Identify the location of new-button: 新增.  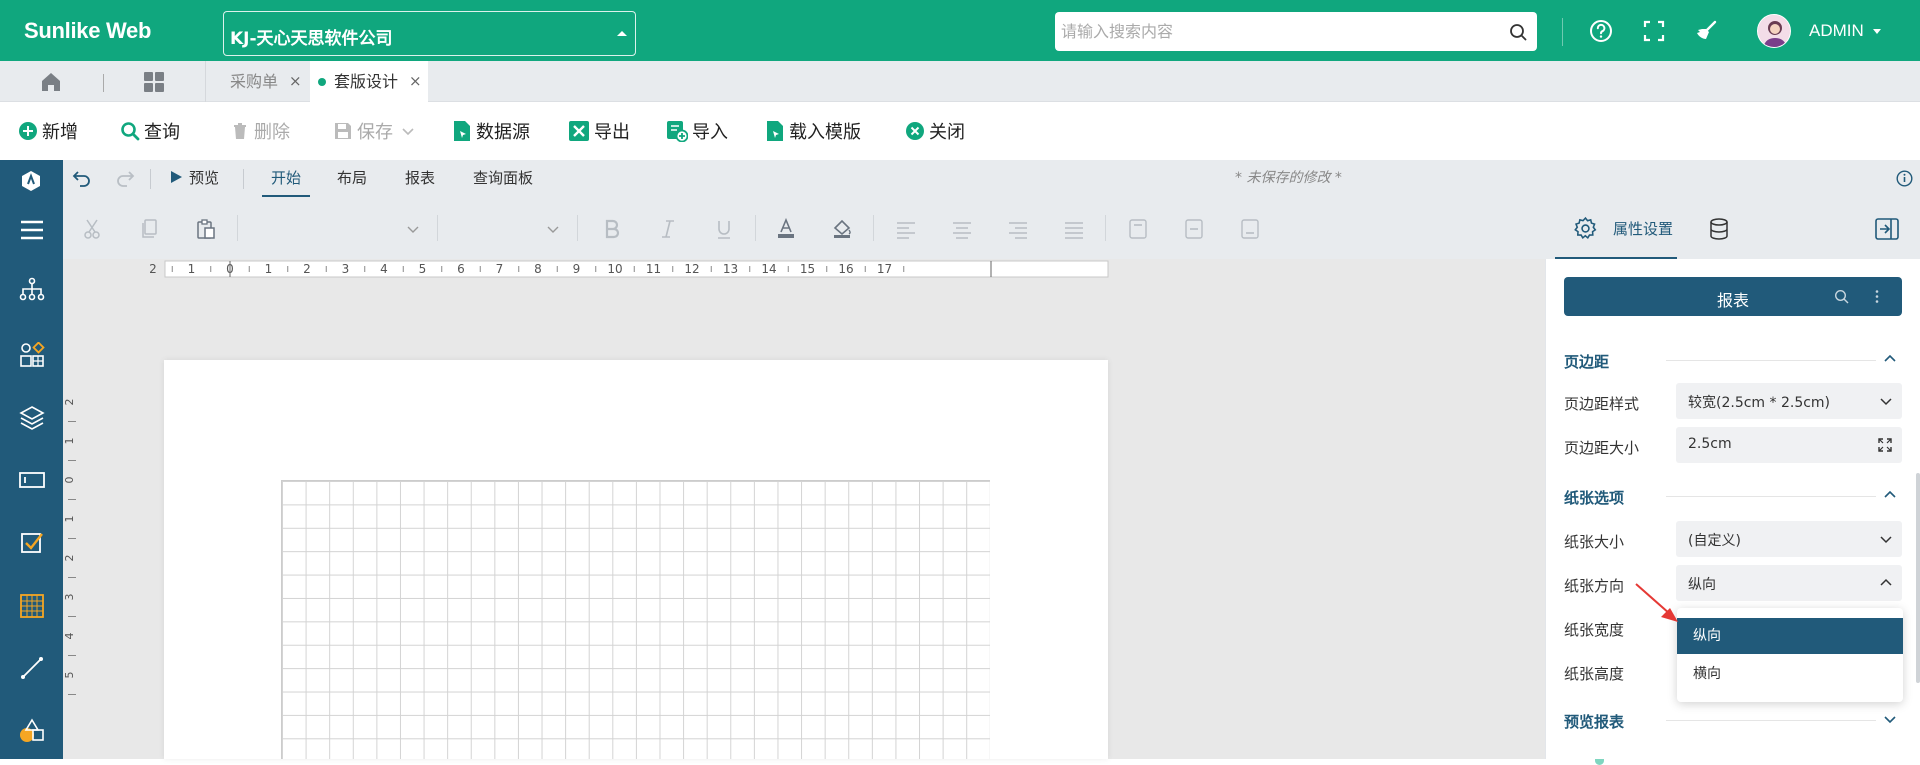
(48, 131).